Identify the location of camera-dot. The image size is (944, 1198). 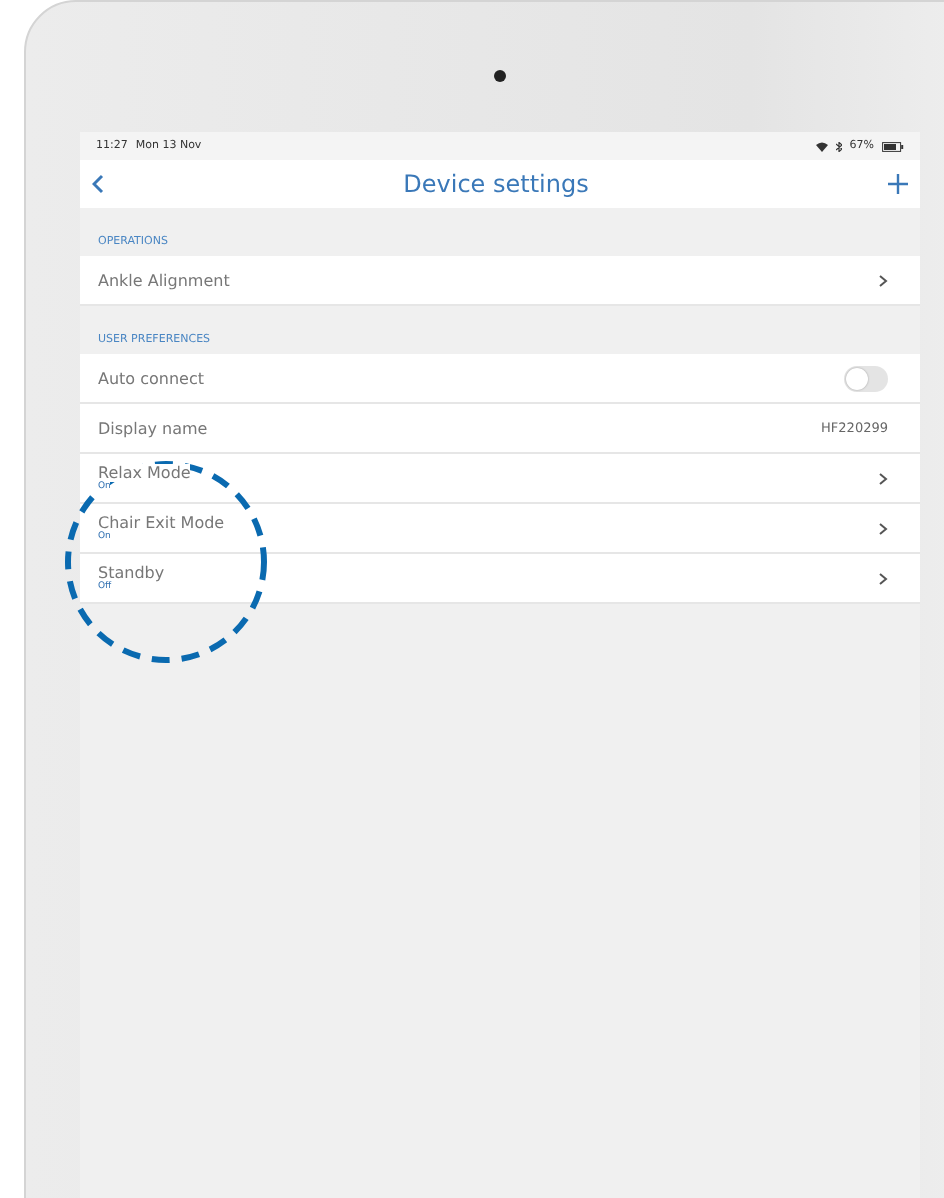
(500, 76).